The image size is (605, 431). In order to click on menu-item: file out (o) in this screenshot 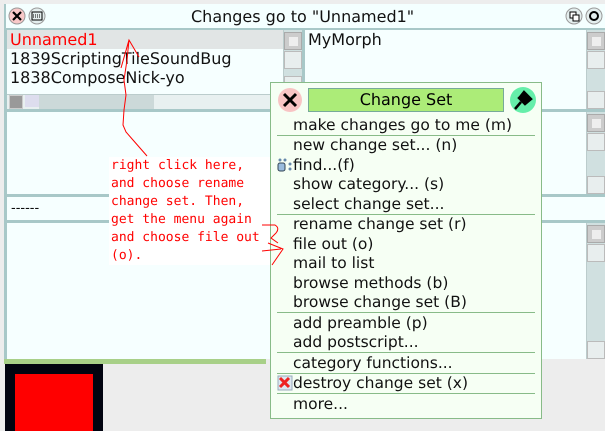, I will do `click(333, 243)`.